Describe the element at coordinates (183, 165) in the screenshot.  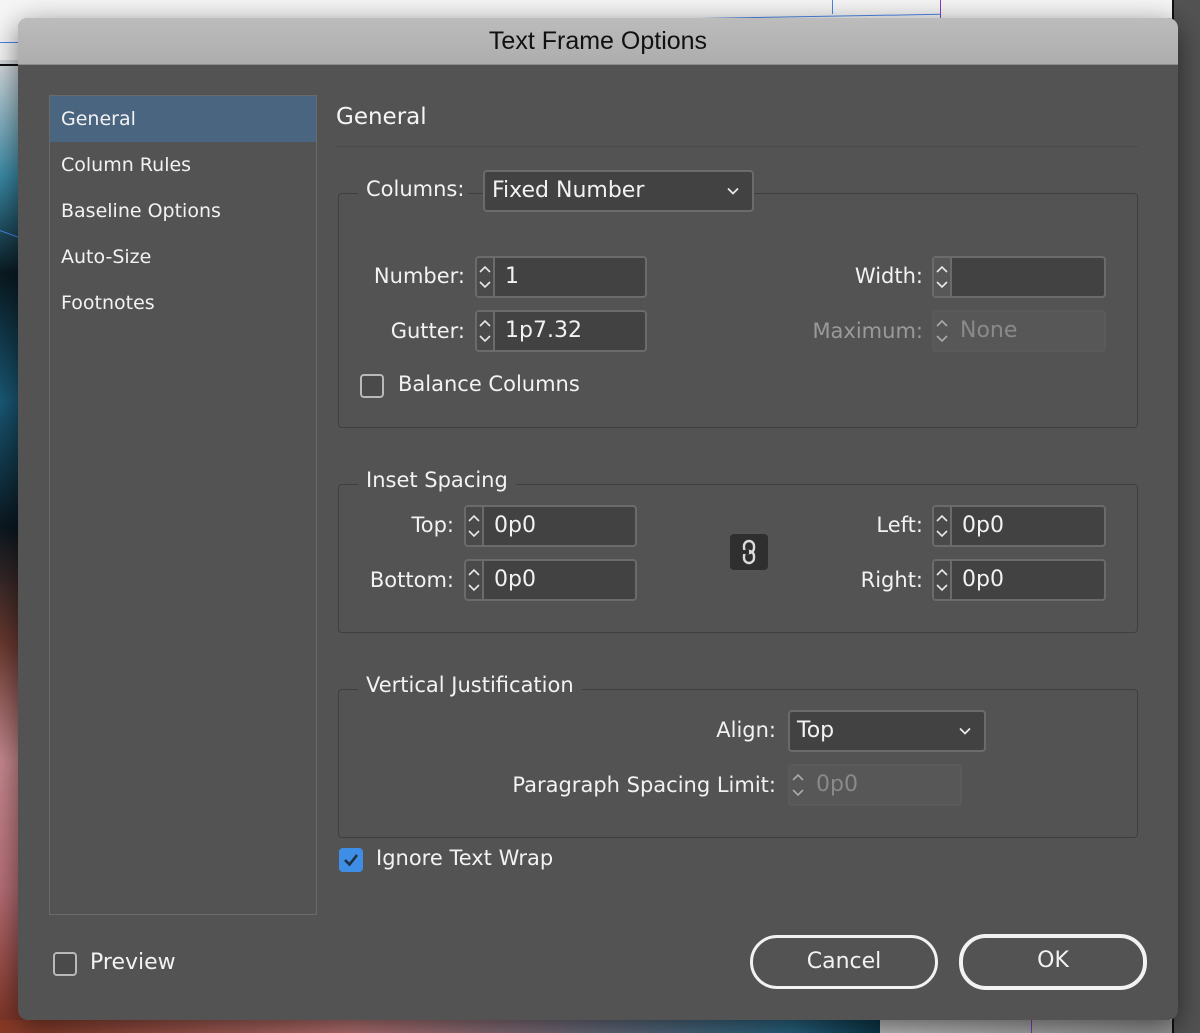
I see `category-item-column-rules: Column Rules` at that location.